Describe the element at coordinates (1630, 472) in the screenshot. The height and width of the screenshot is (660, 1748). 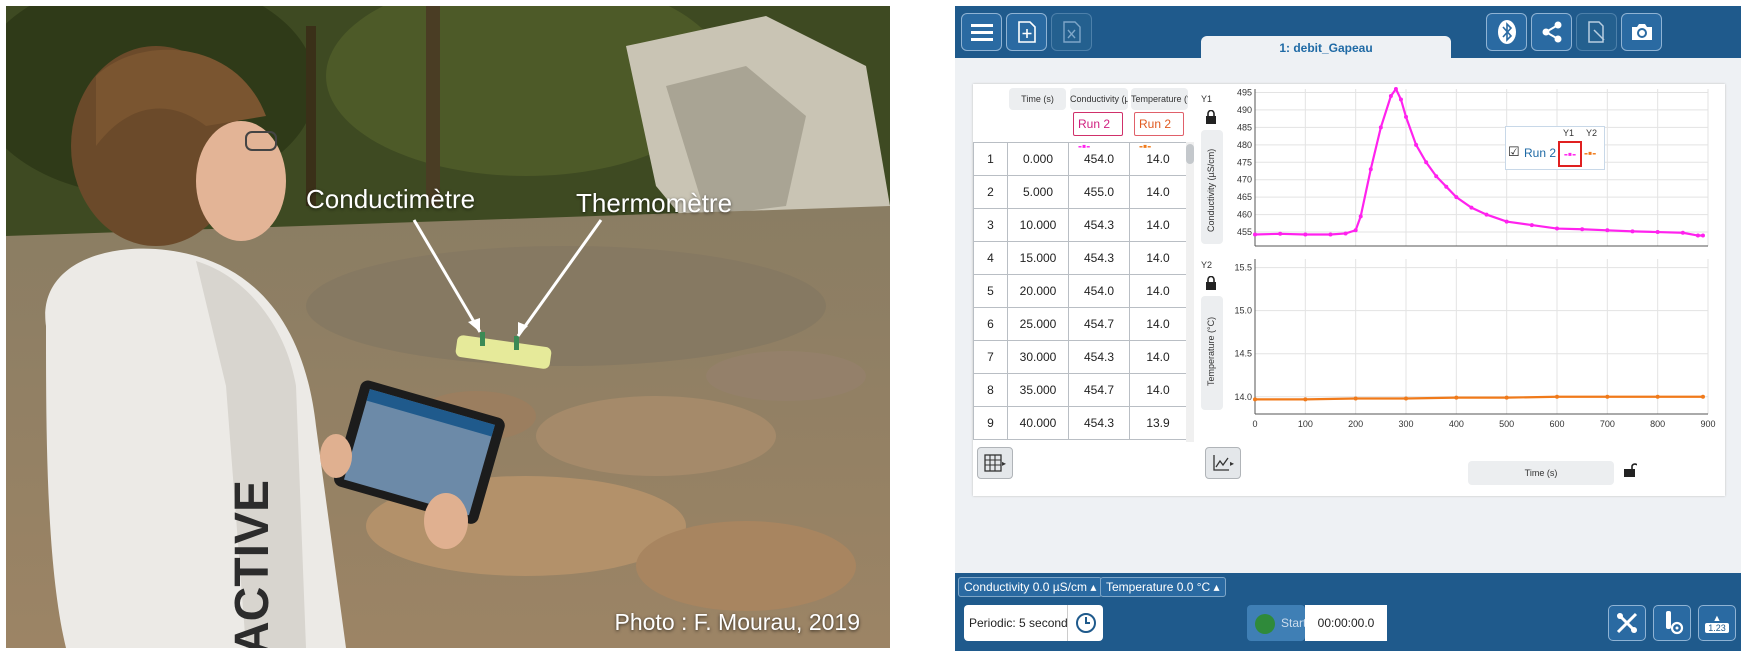
I see `unlock-icon` at that location.